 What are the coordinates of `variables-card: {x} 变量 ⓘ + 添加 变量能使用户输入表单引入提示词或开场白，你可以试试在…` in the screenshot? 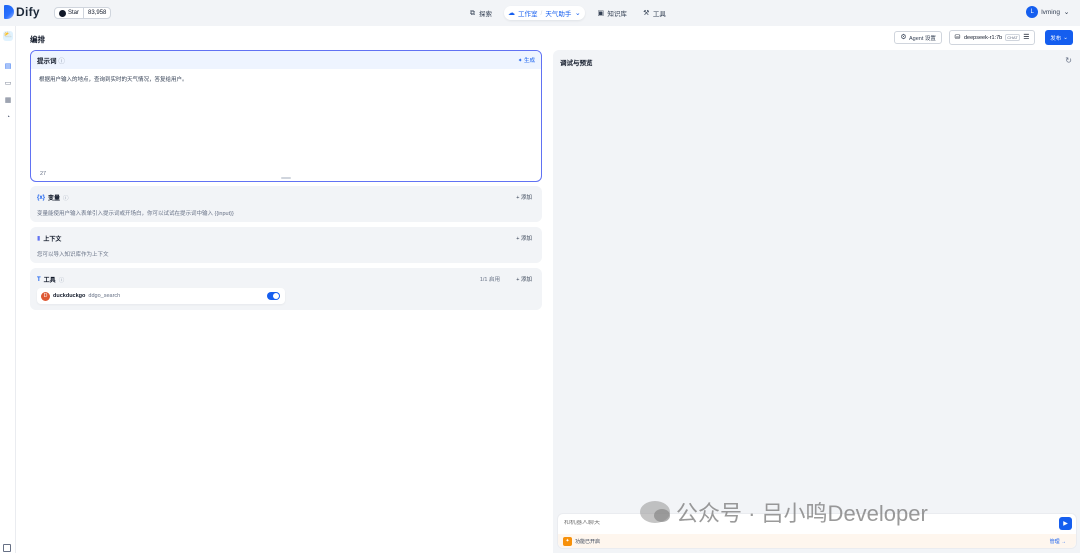 It's located at (286, 204).